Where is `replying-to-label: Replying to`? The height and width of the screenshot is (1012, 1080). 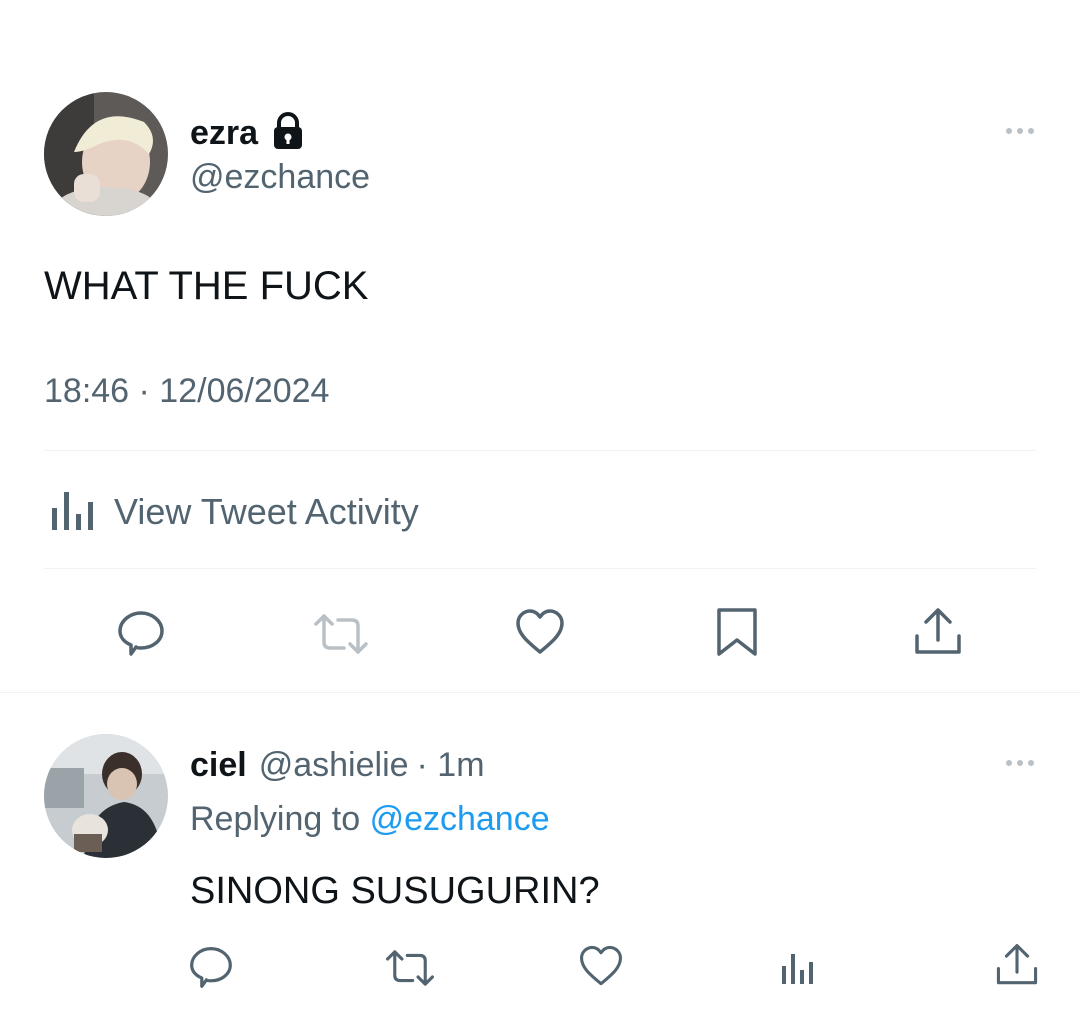 replying-to-label: Replying to is located at coordinates (275, 819).